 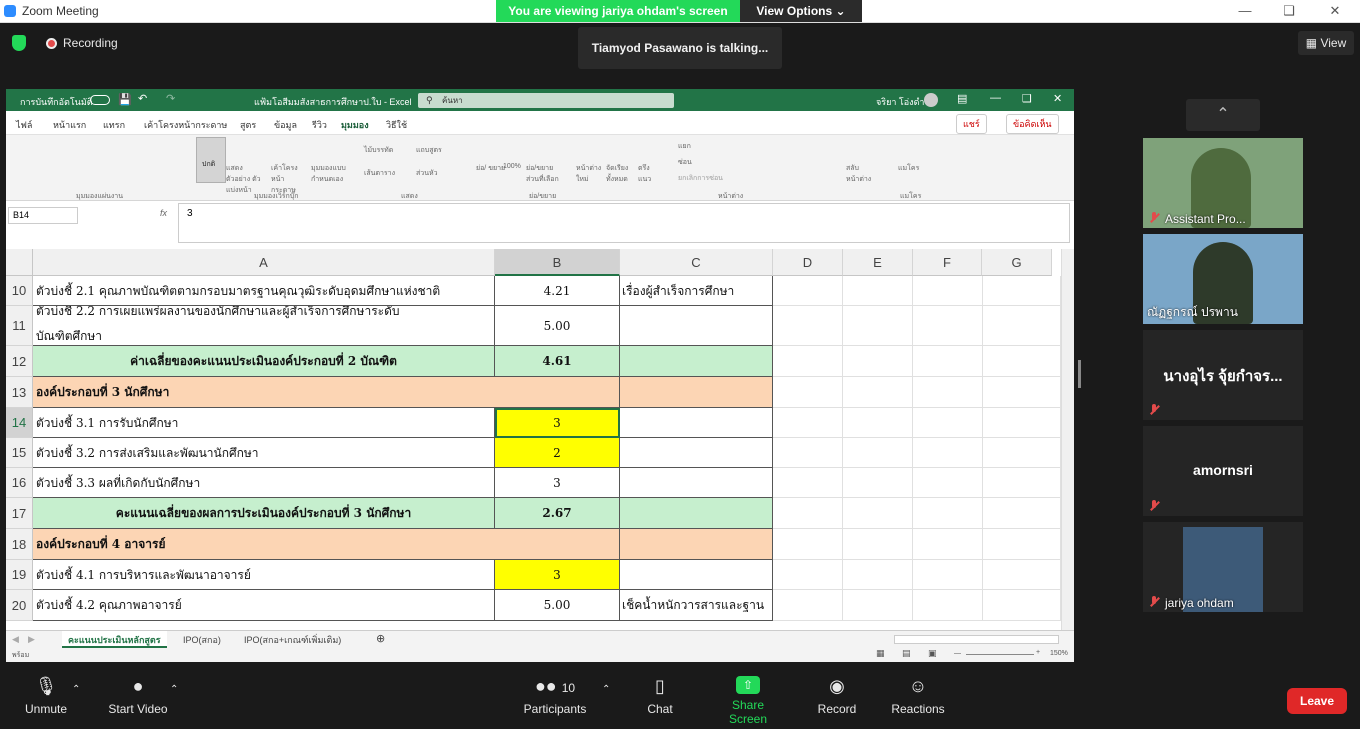 What do you see at coordinates (125, 99) in the screenshot?
I see `save-icon: 💾` at bounding box center [125, 99].